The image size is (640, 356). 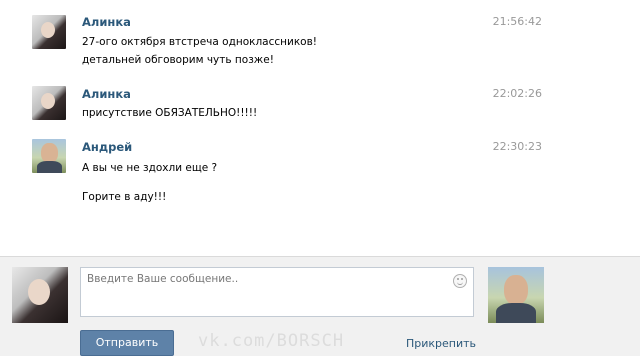 What do you see at coordinates (516, 295) in the screenshot?
I see `peer-avatar` at bounding box center [516, 295].